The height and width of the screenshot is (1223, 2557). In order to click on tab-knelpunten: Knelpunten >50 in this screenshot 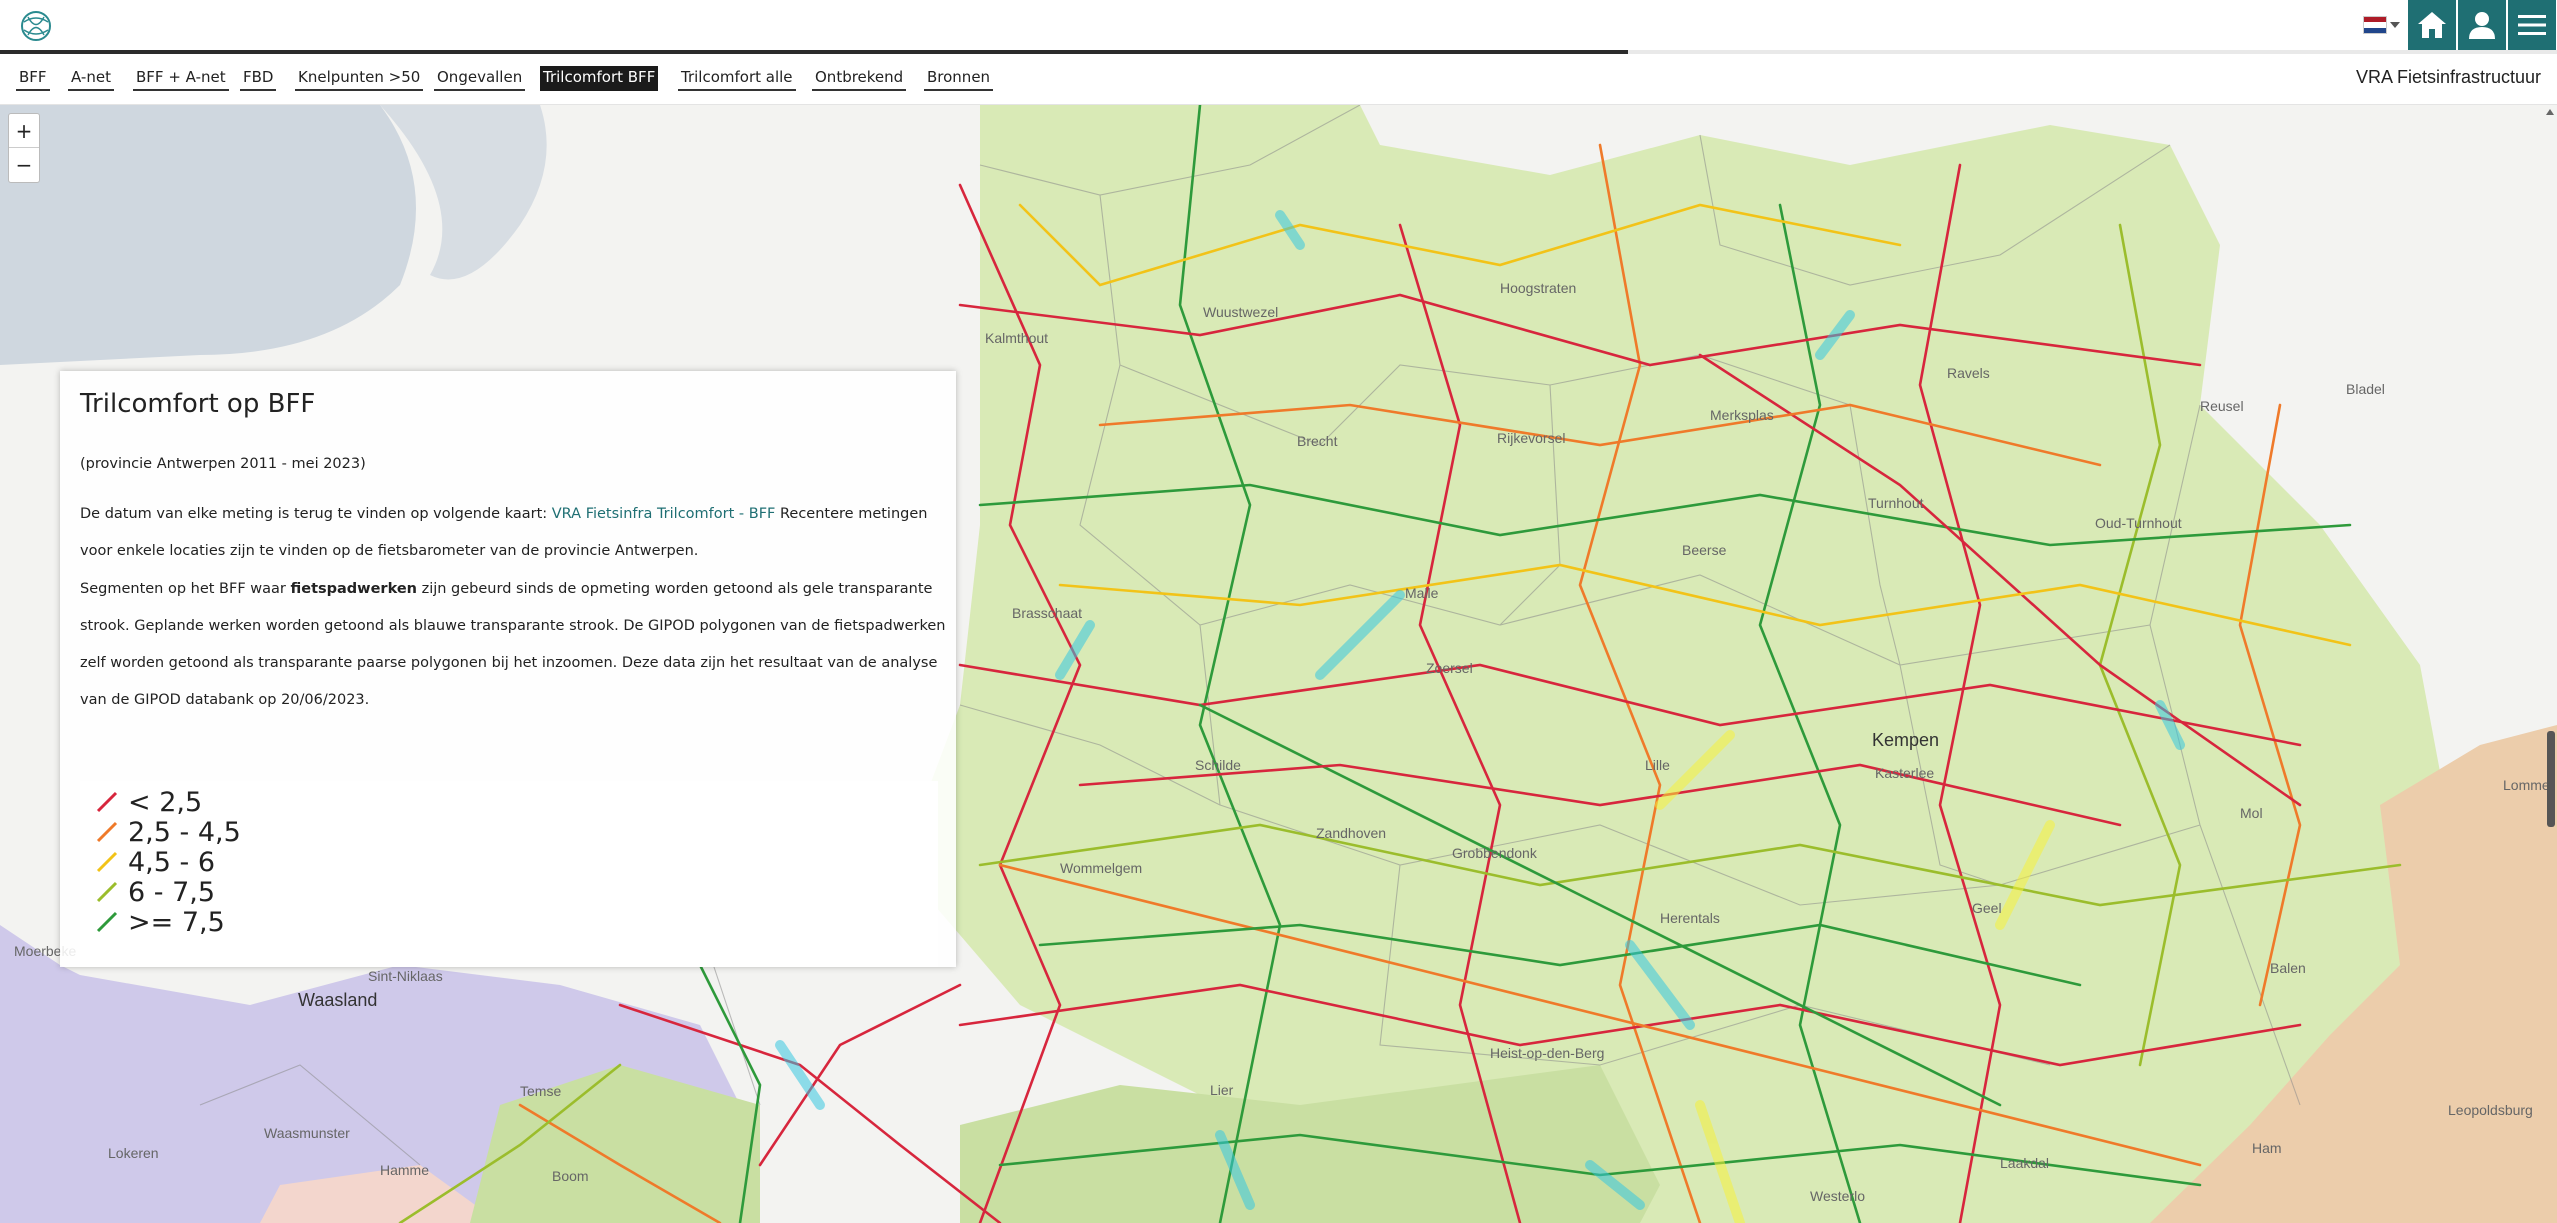, I will do `click(359, 78)`.